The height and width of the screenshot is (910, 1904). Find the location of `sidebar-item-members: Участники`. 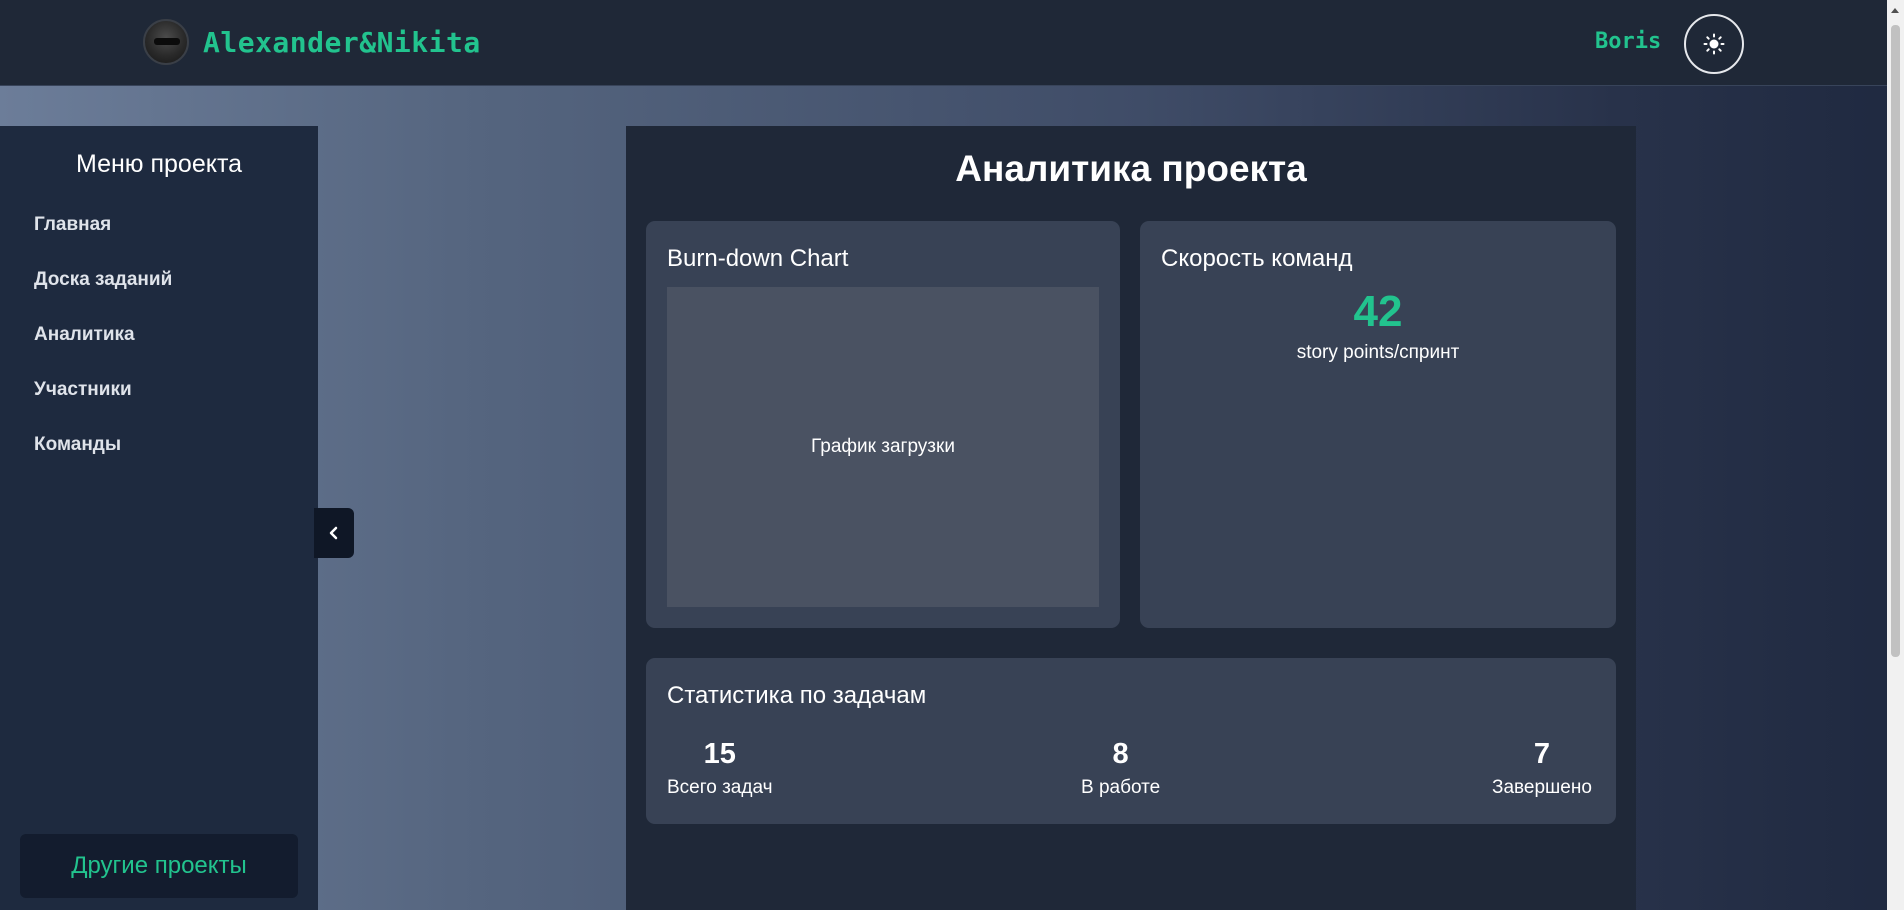

sidebar-item-members: Участники is located at coordinates (103, 406).